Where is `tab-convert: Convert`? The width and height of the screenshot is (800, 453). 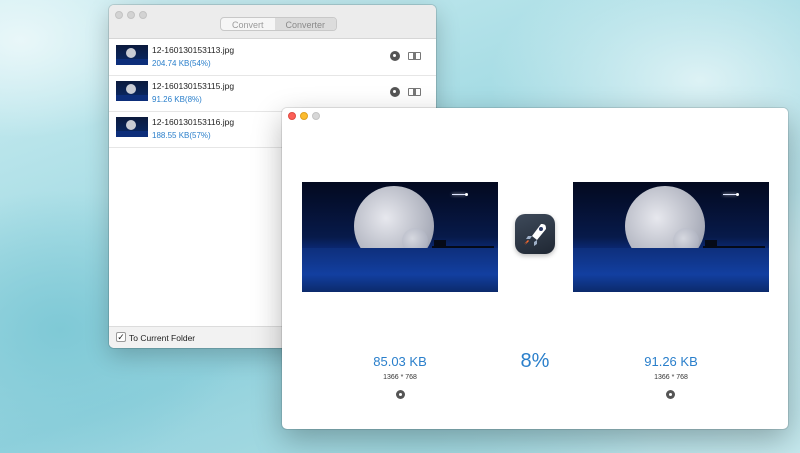 tab-convert: Convert is located at coordinates (248, 24).